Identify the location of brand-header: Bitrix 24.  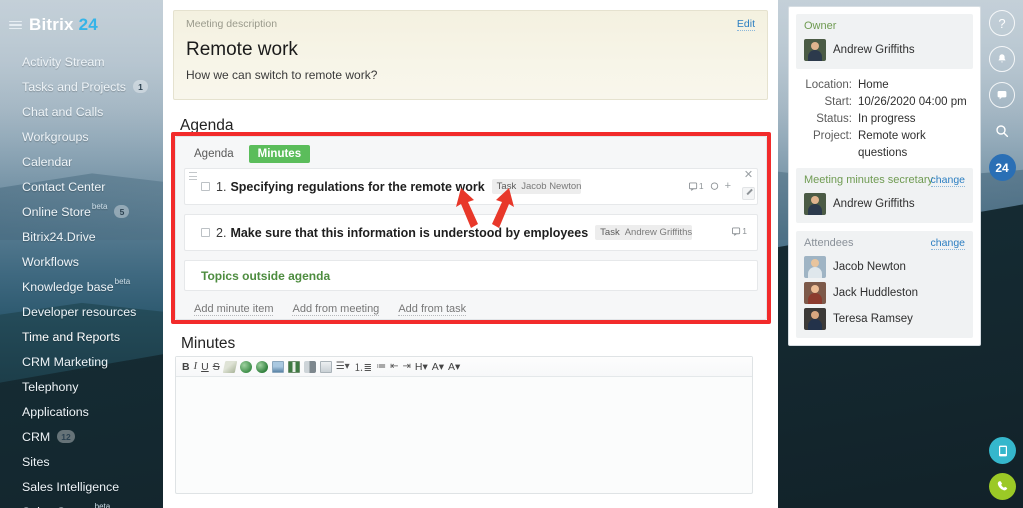
(81, 17).